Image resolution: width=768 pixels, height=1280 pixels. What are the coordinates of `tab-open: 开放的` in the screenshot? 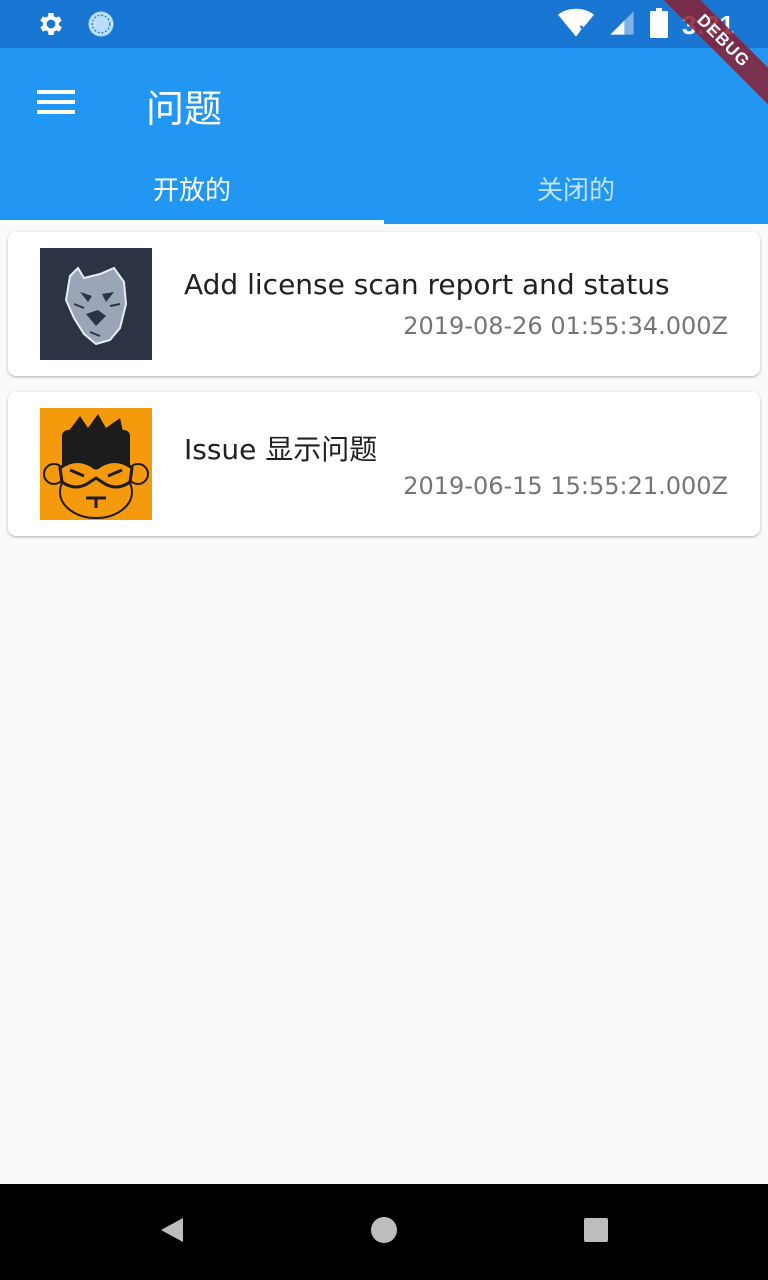 It's located at (192, 188).